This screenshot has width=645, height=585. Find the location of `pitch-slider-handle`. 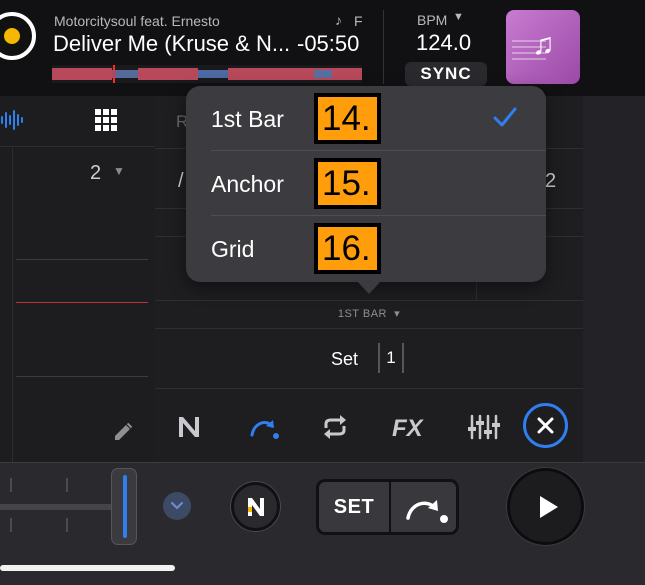

pitch-slider-handle is located at coordinates (124, 506).